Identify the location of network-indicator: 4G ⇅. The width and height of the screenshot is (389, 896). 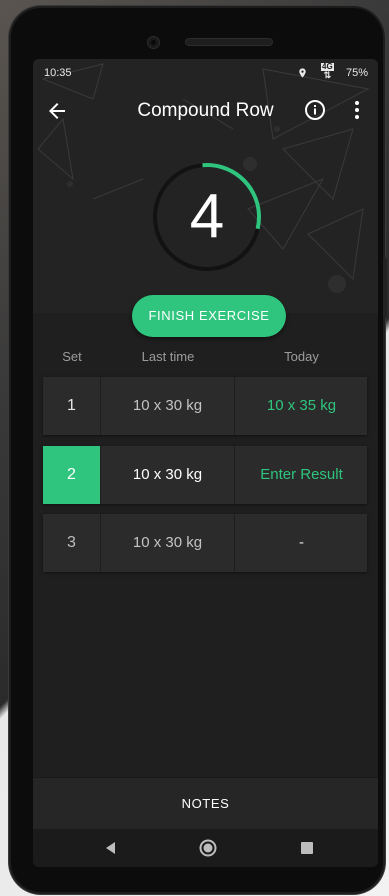
(327, 71).